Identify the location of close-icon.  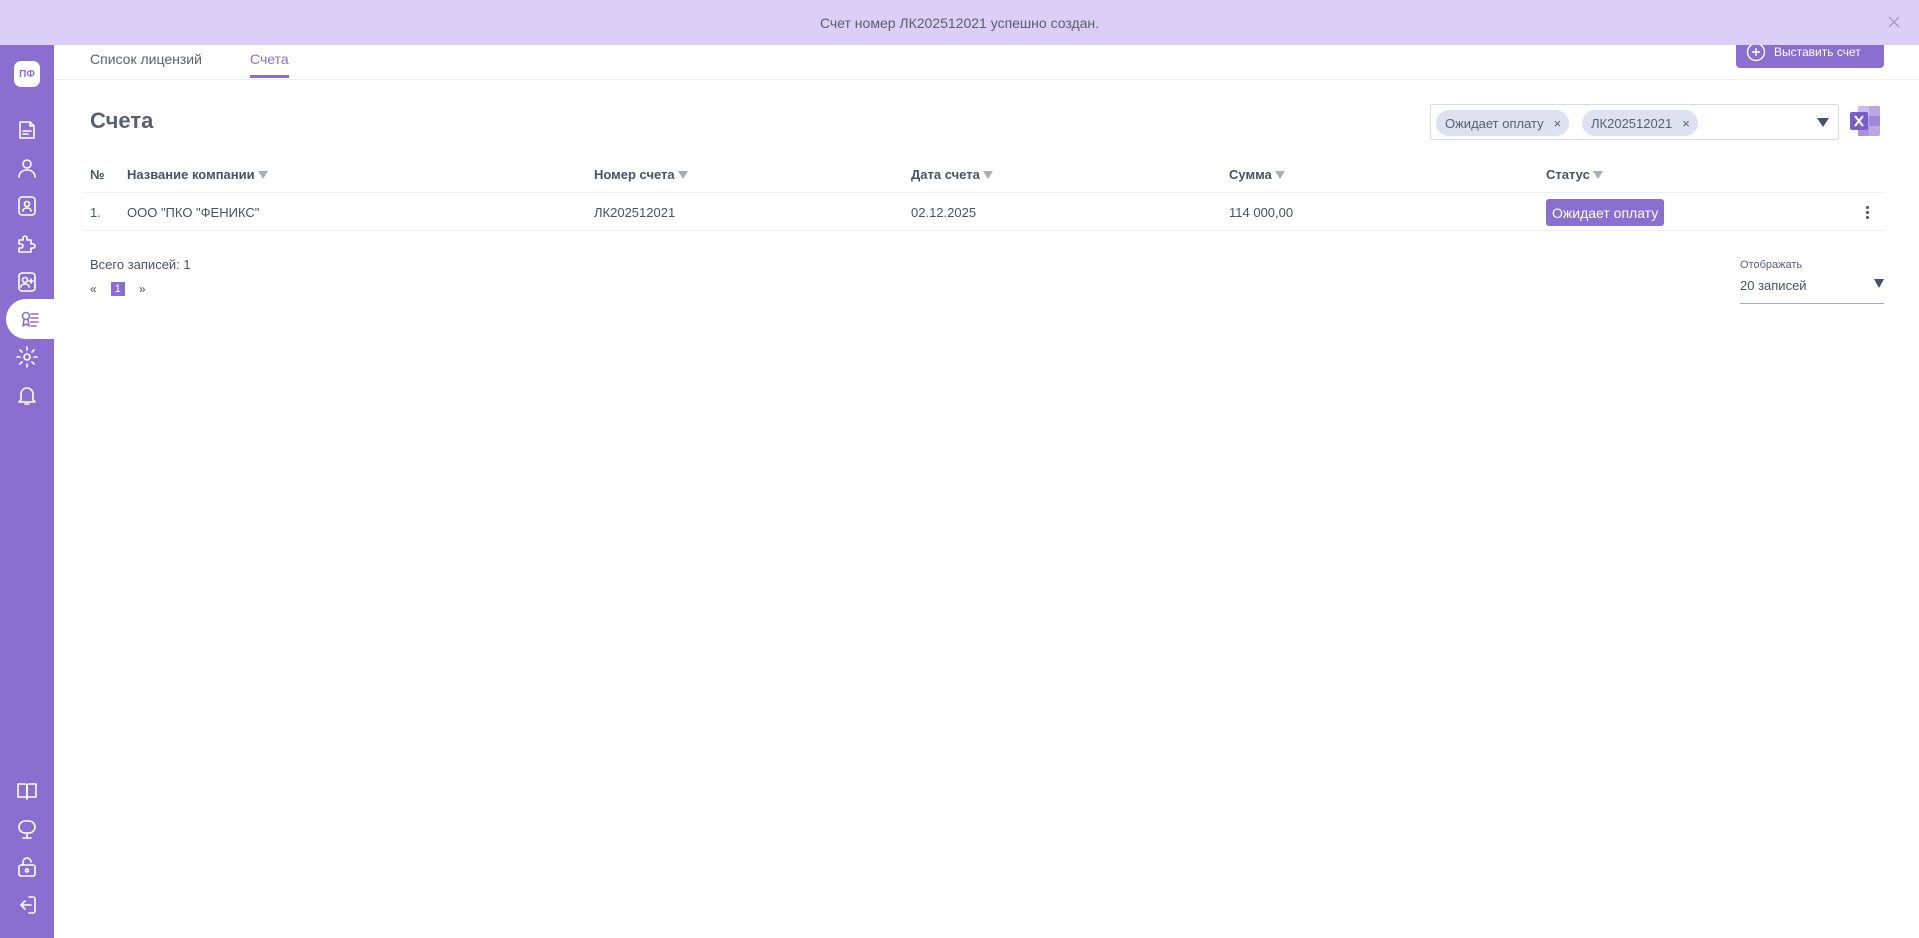
(1894, 22).